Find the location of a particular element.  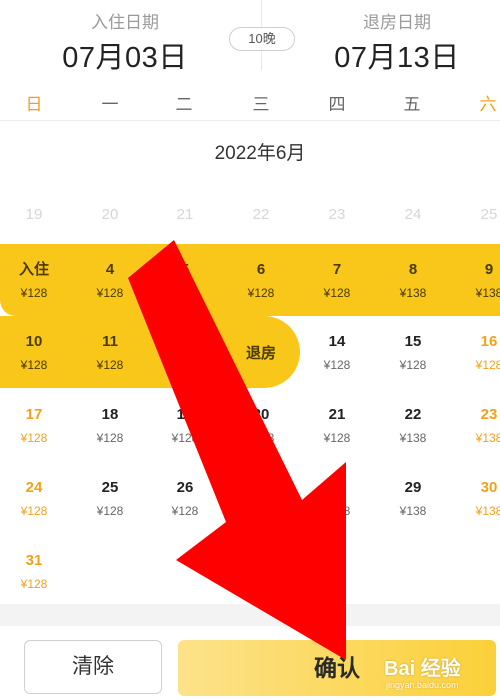

calendar-day-cell: 5 ¥128 is located at coordinates (185, 281).